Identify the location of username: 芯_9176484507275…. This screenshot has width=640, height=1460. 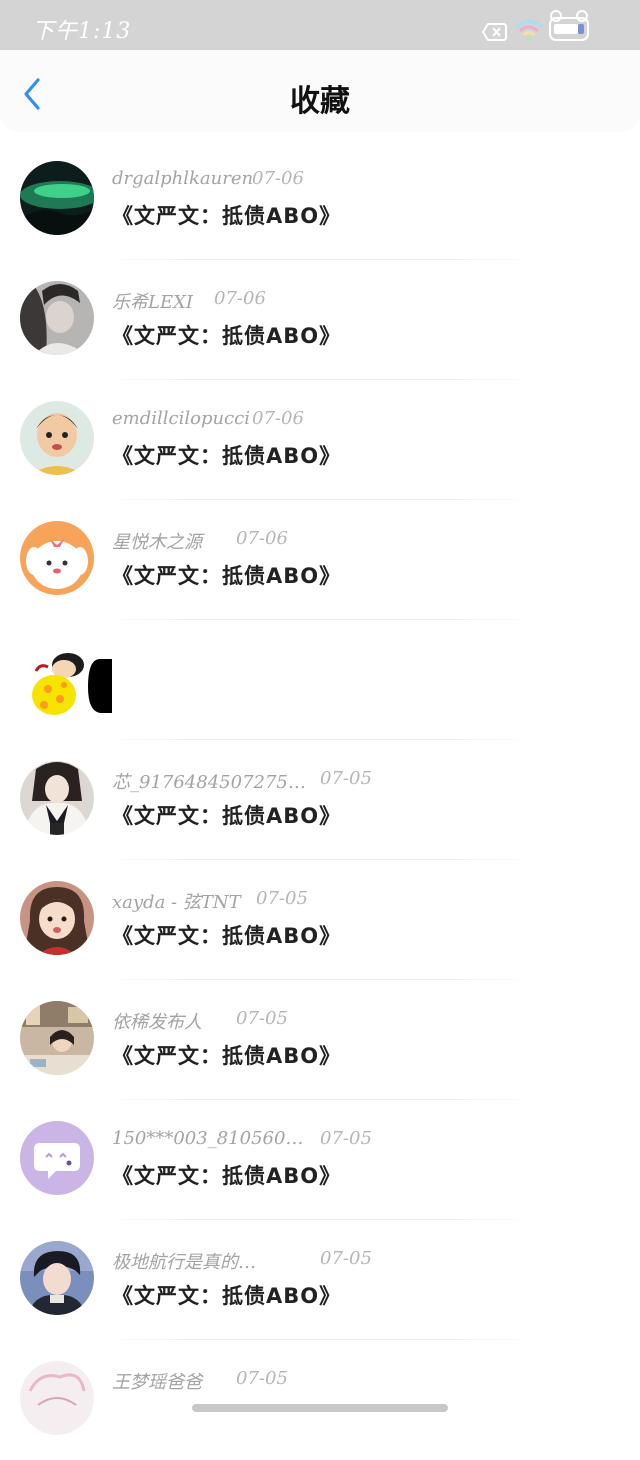
(209, 781).